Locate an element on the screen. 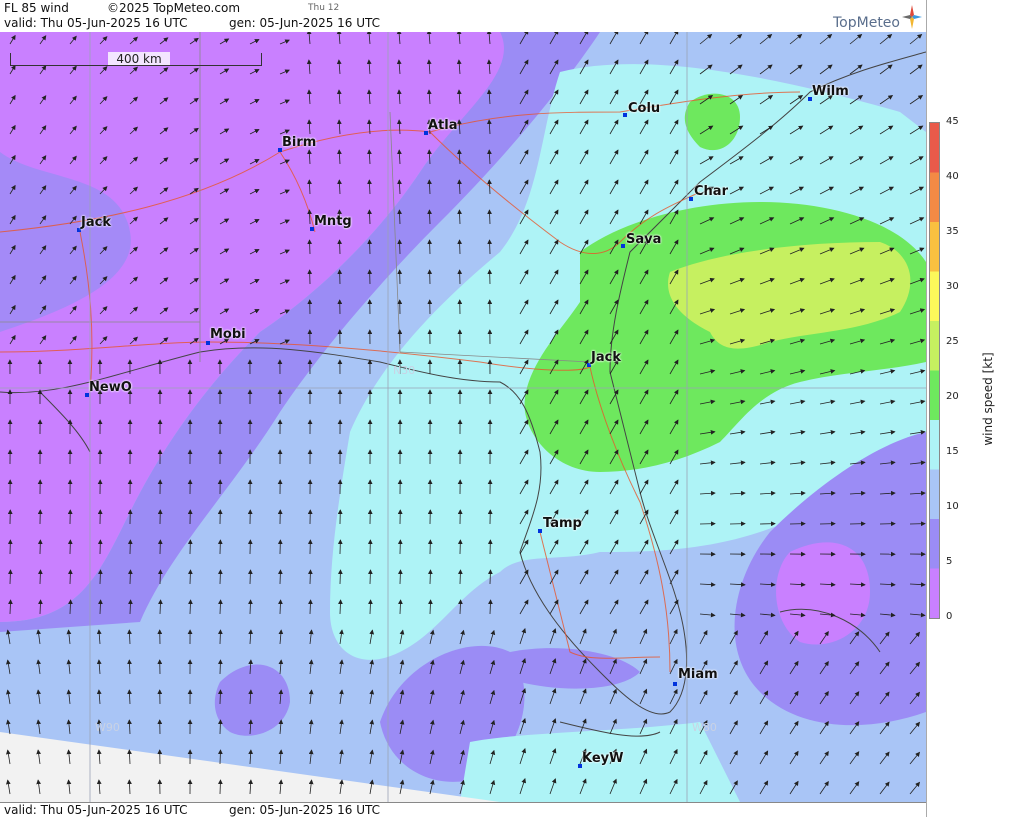 The height and width of the screenshot is (818, 1017). legend-tick-label: 20 is located at coordinates (952, 396).